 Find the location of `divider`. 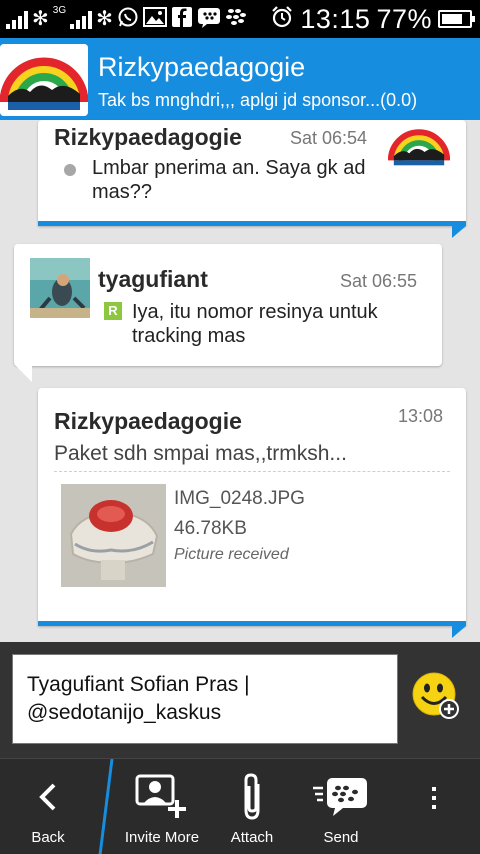

divider is located at coordinates (252, 471).